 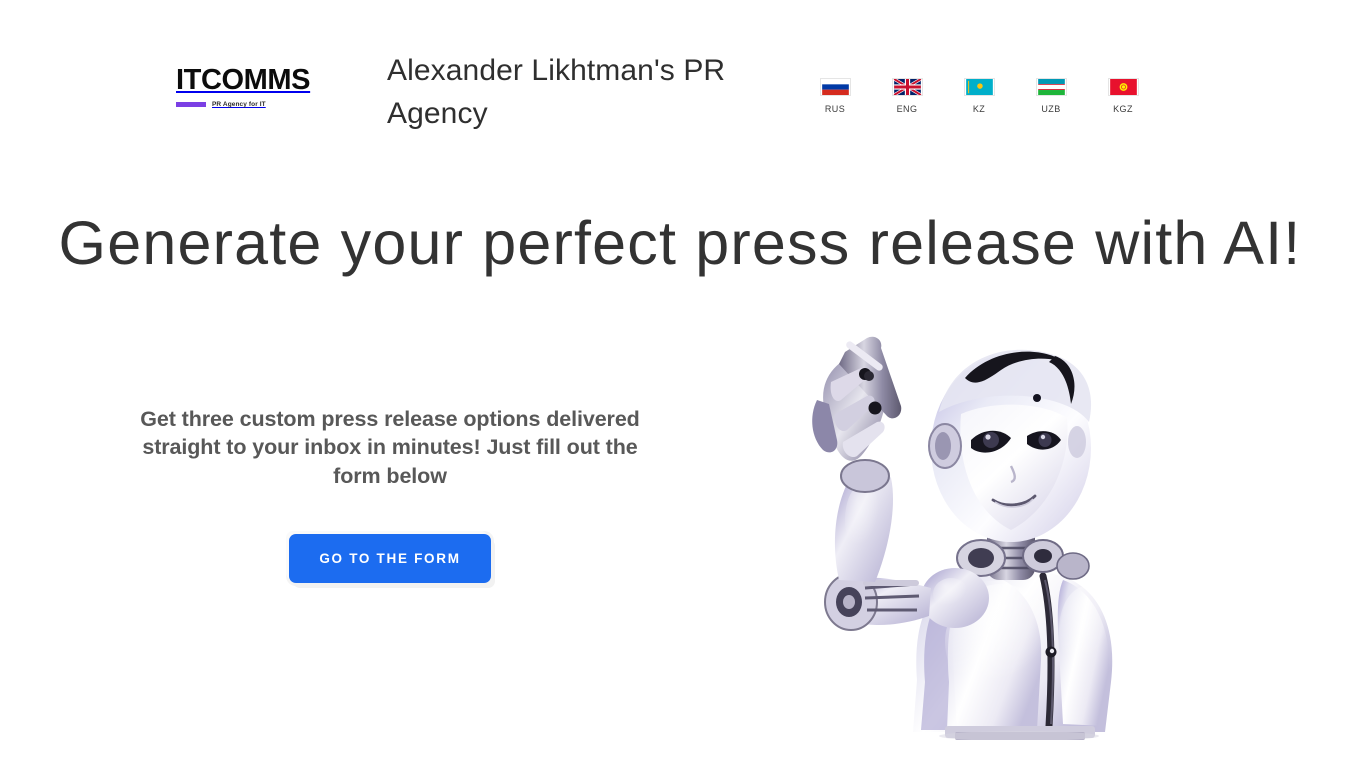 What do you see at coordinates (556, 92) in the screenshot?
I see `site-title: Alexander Likhtman's PR Agency` at bounding box center [556, 92].